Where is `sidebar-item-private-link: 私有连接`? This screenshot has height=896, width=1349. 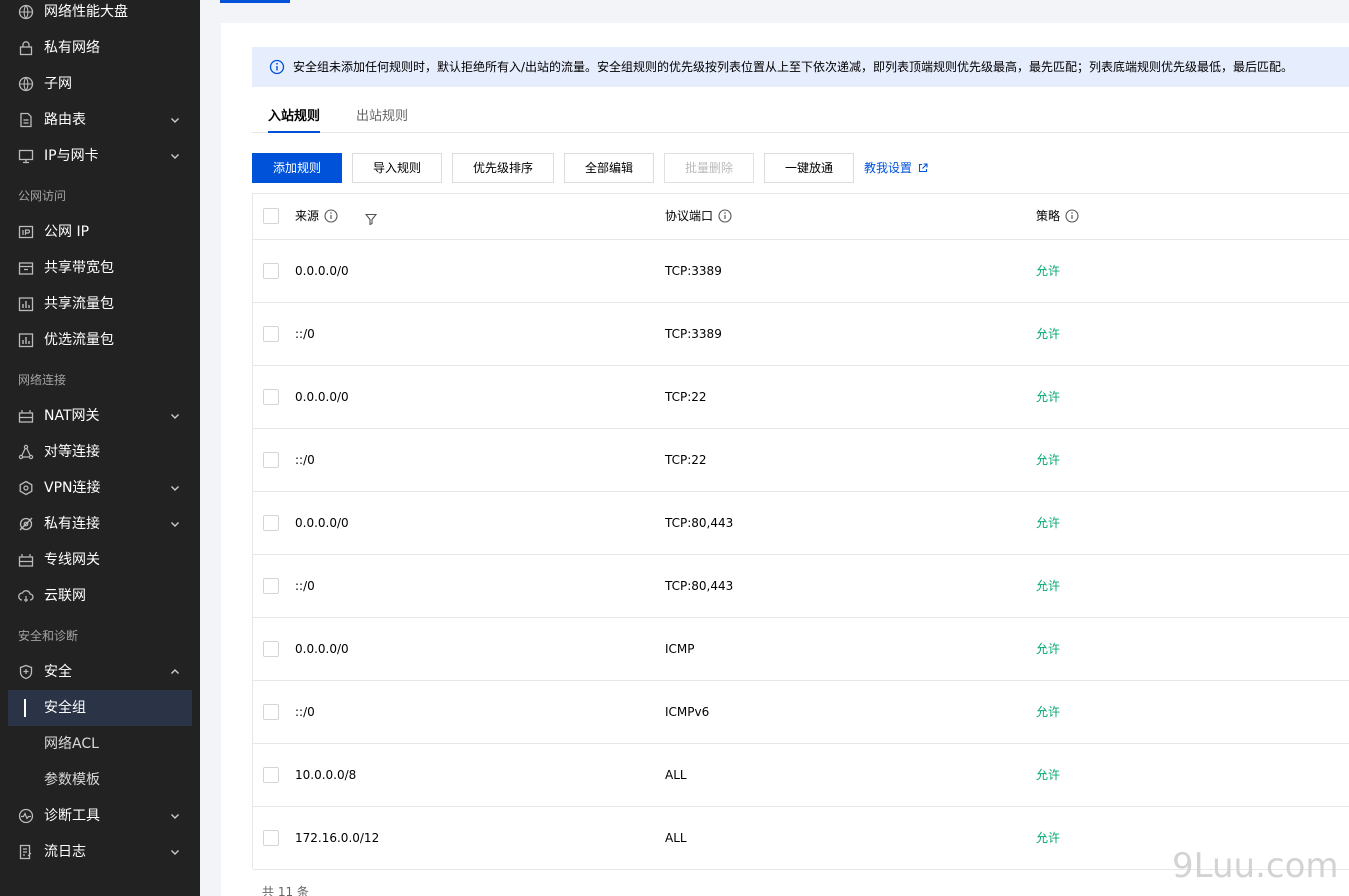 sidebar-item-private-link: 私有连接 is located at coordinates (100, 524).